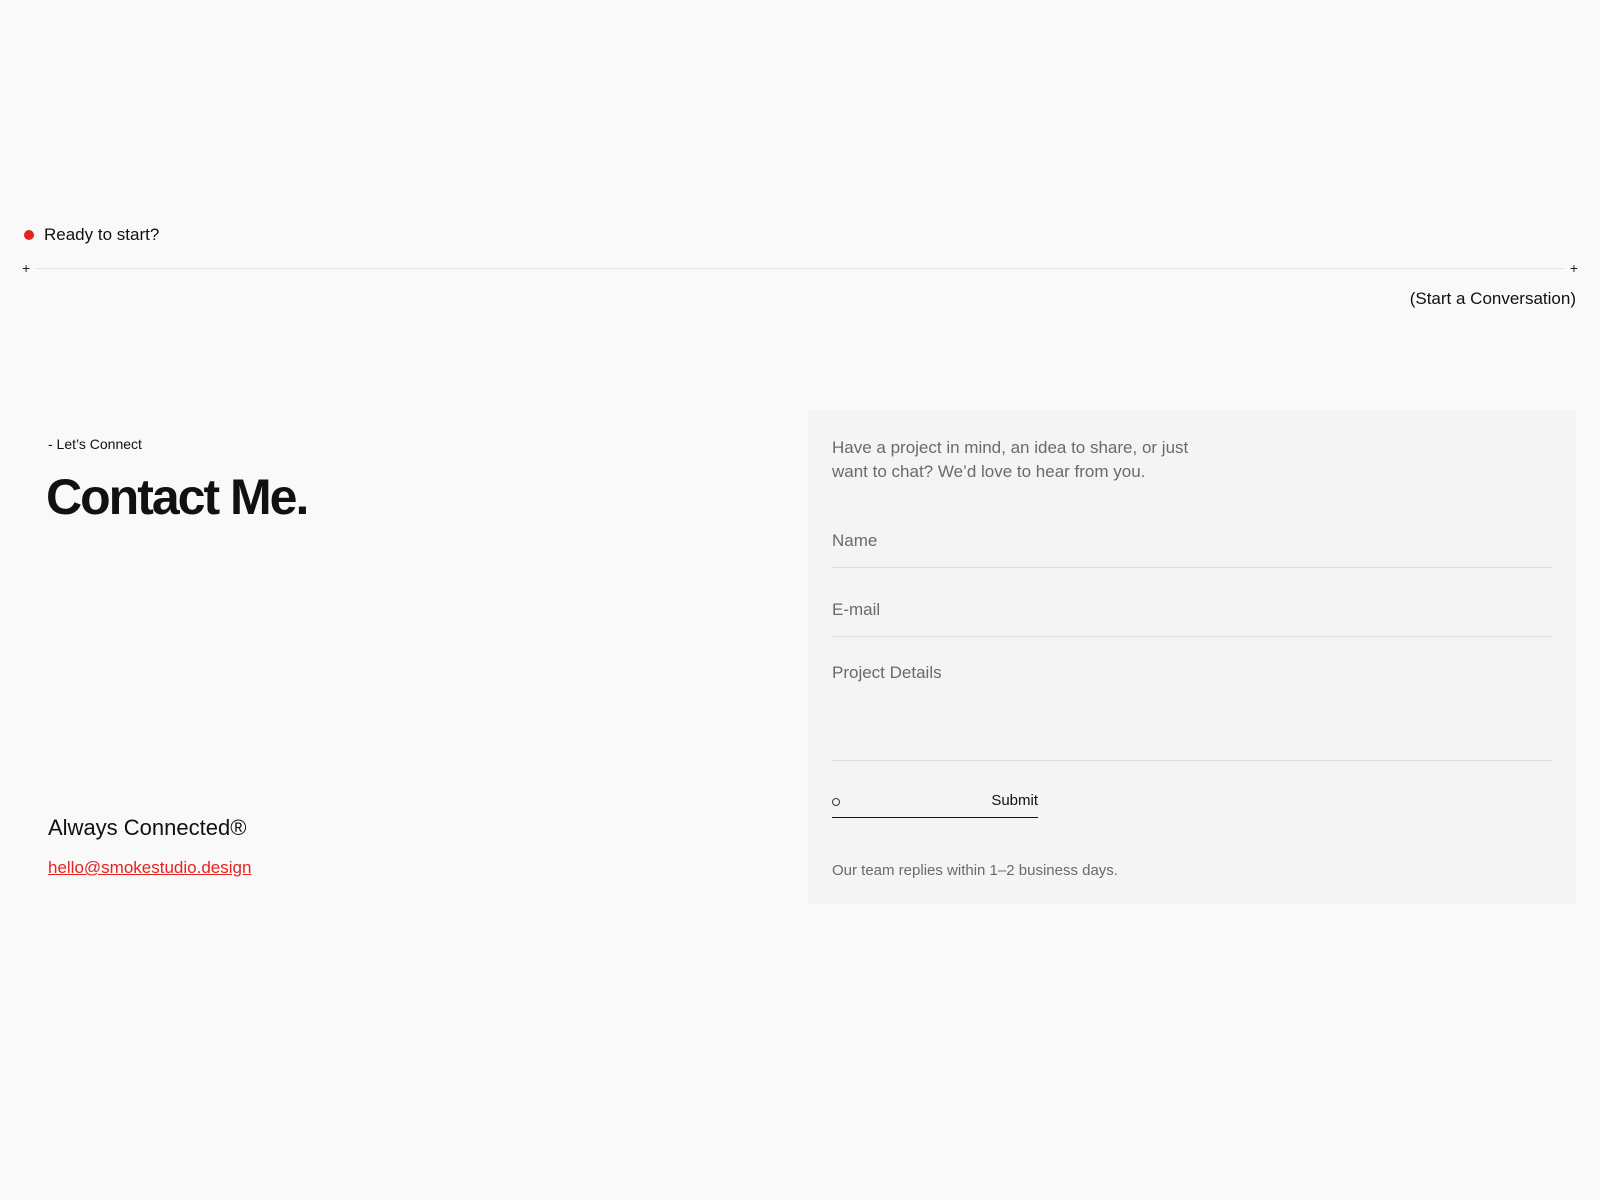 This screenshot has height=1200, width=1600. Describe the element at coordinates (95, 444) in the screenshot. I see `section-kicker: - Let’s Connect` at that location.